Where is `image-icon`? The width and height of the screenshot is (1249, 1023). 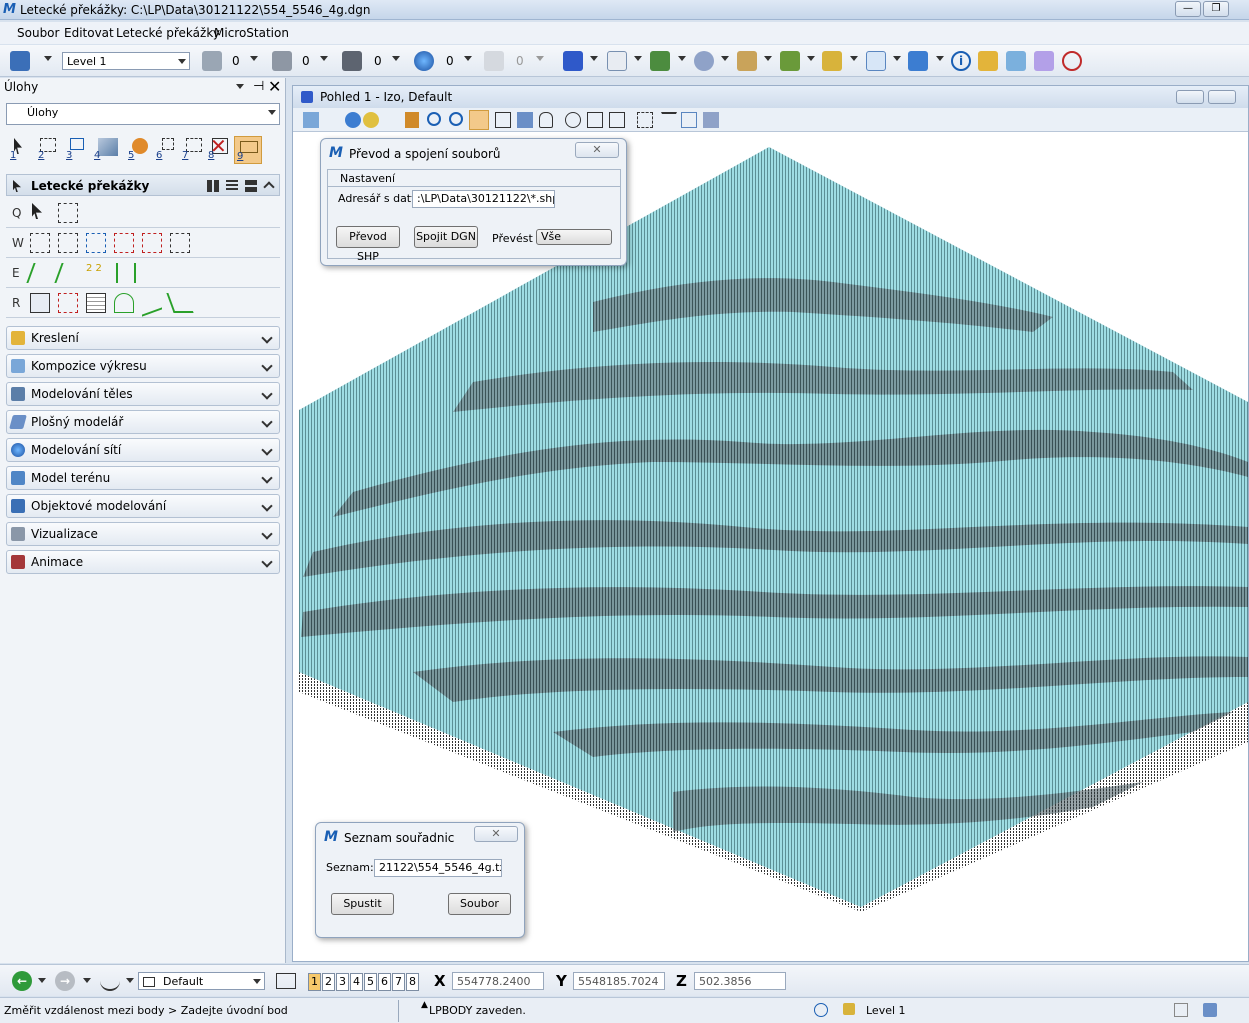 image-icon is located at coordinates (747, 61).